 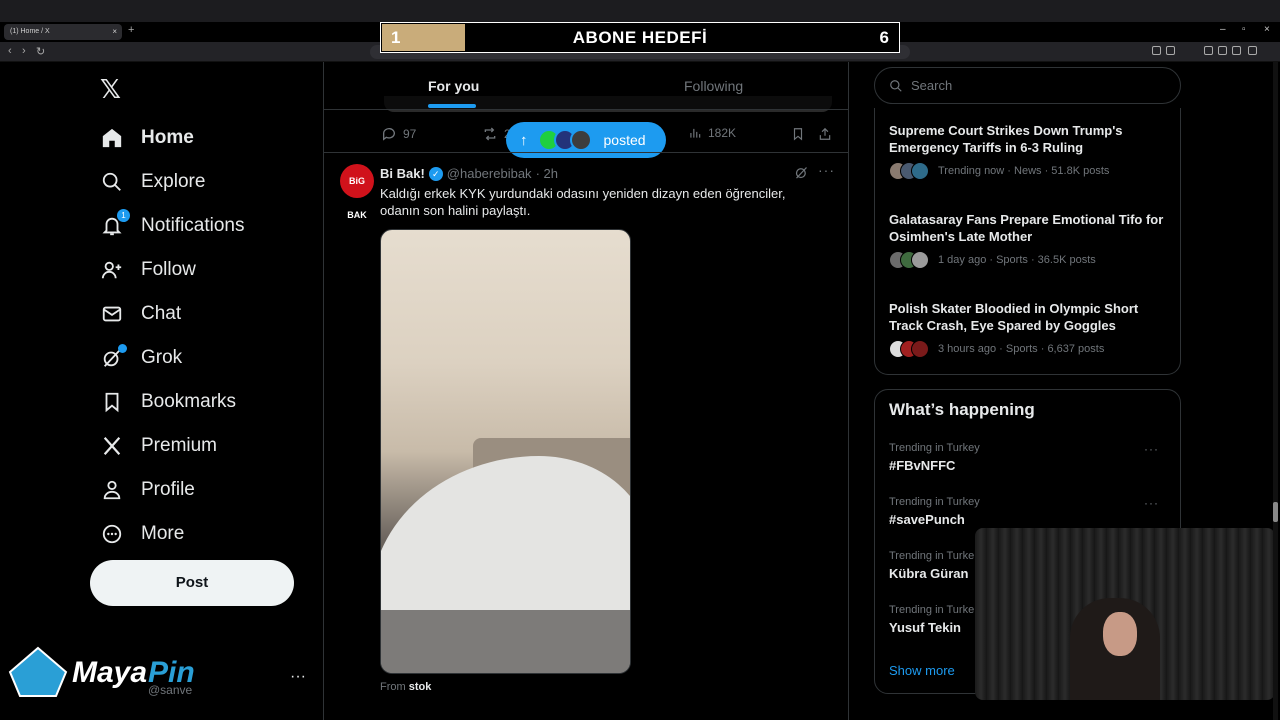 I want to click on nav-item-explore: Explore, so click(x=172, y=182).